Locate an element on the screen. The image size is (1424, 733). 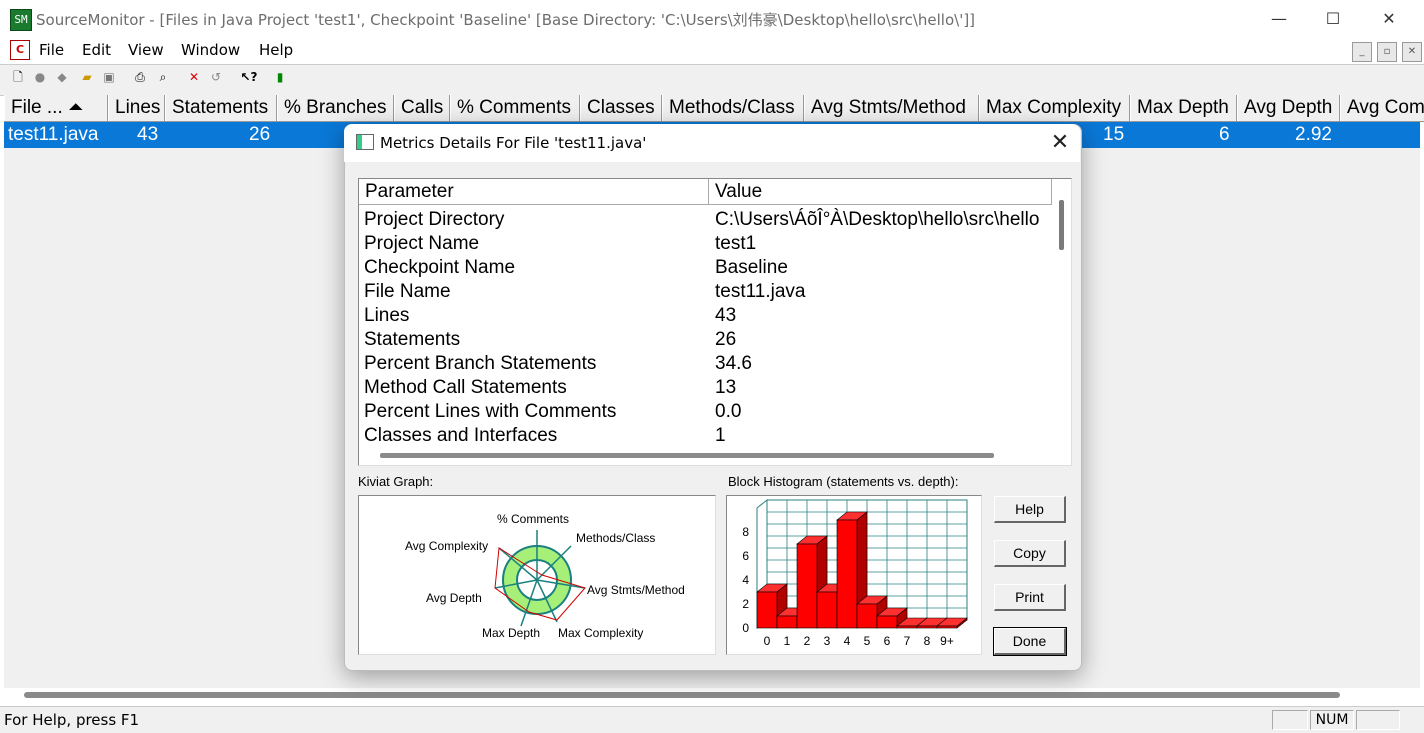
list-item: Classes and Interfaces is located at coordinates (461, 435).